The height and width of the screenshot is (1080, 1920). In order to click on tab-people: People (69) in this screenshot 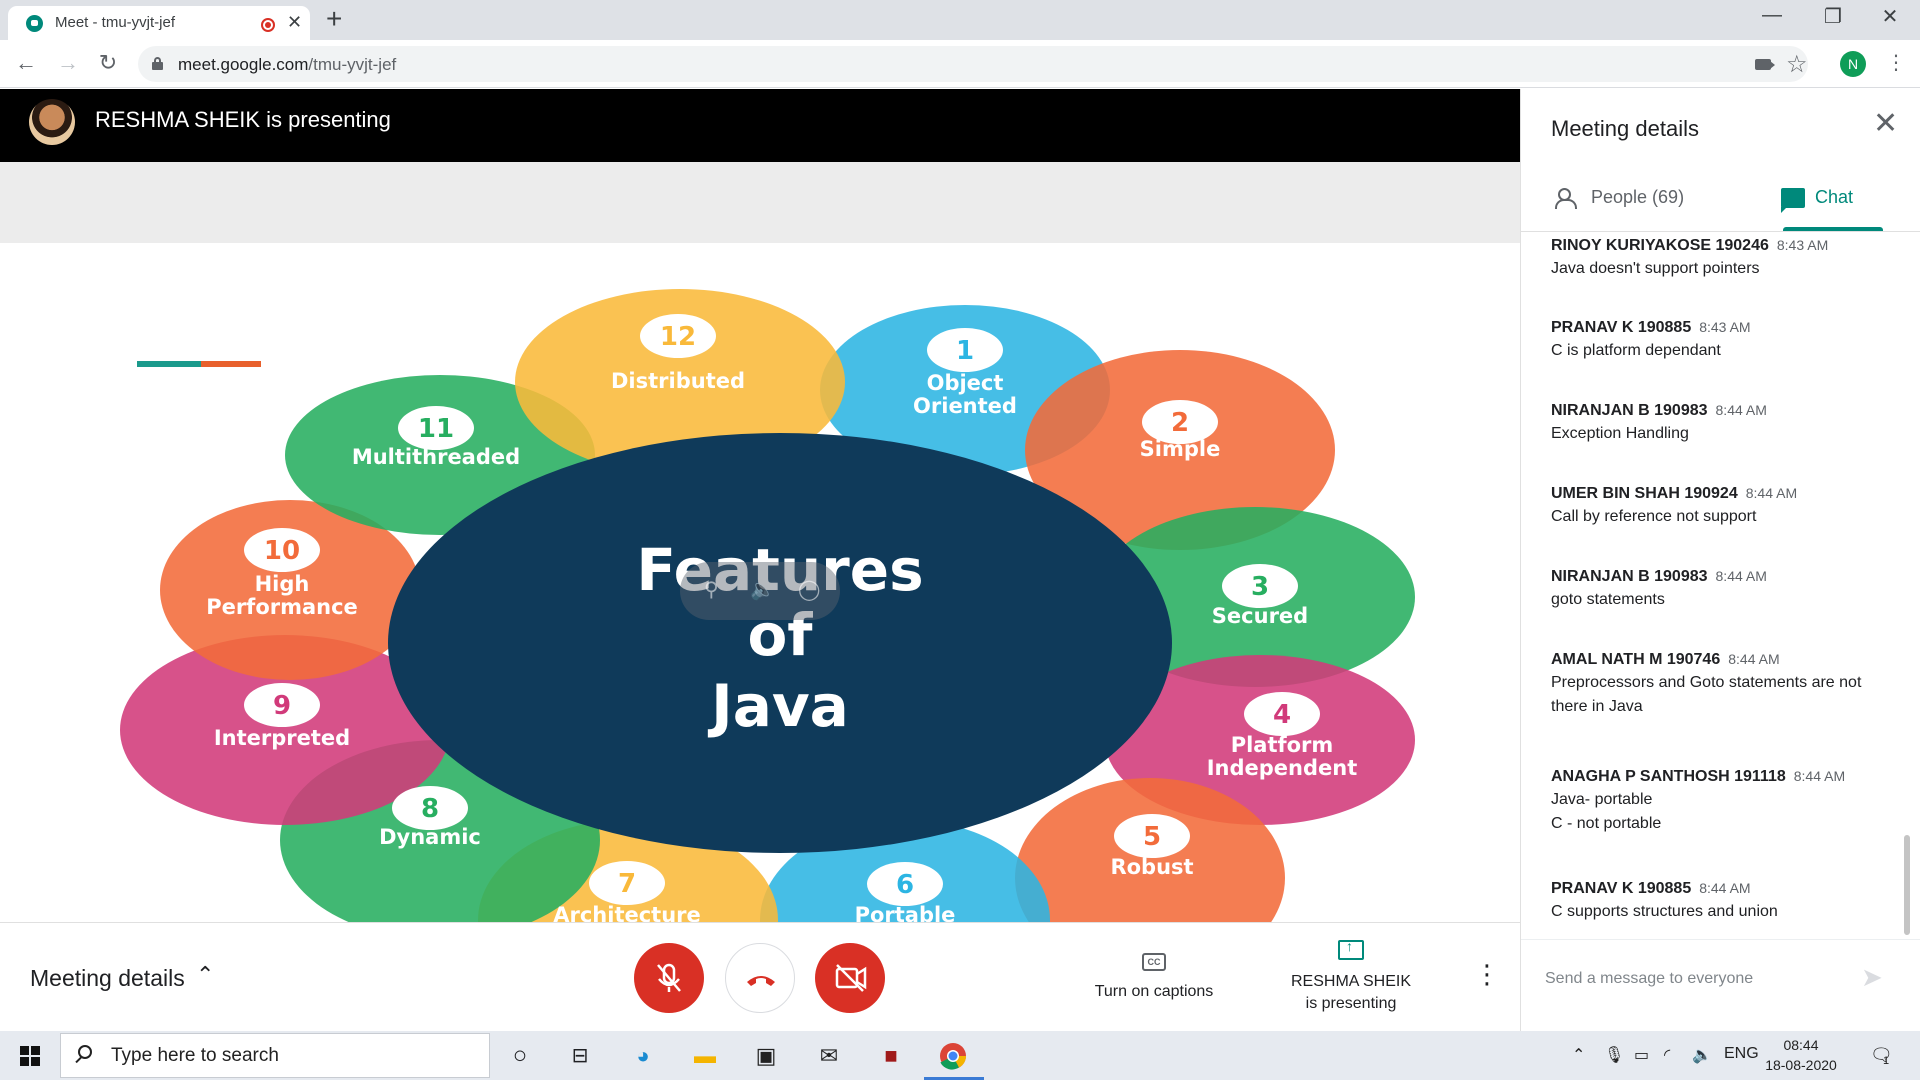, I will do `click(1619, 198)`.